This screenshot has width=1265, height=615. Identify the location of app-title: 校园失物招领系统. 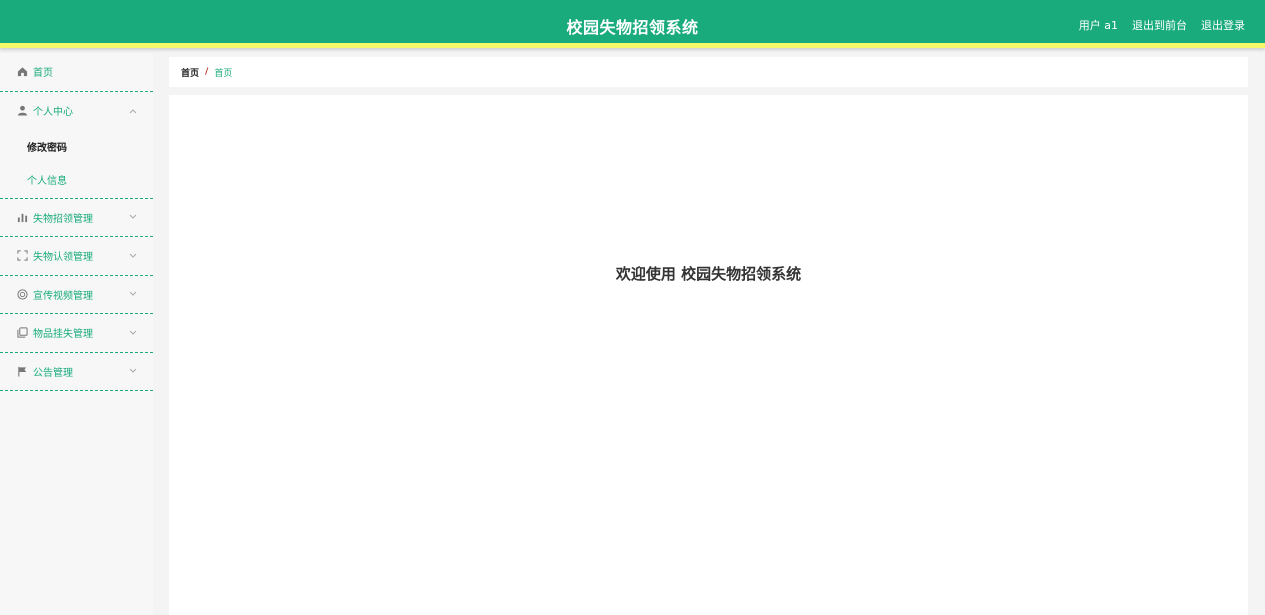
(632, 27).